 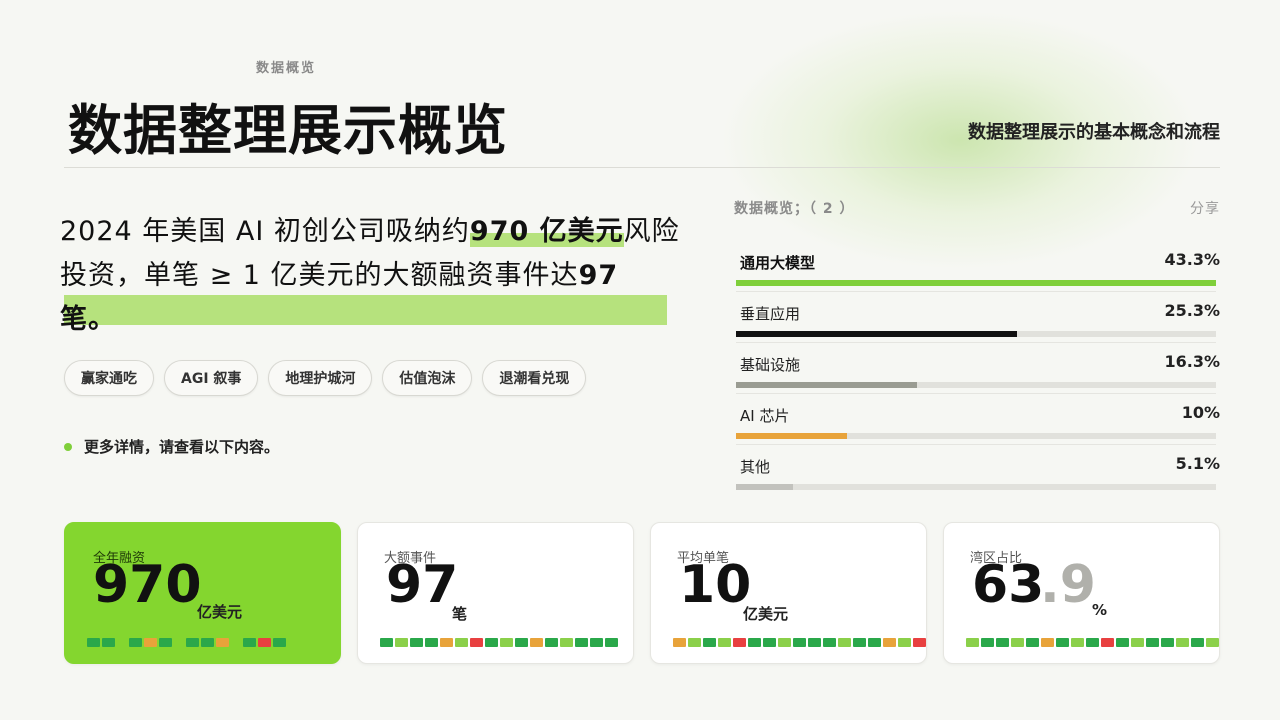 I want to click on header-divider, so click(x=642, y=167).